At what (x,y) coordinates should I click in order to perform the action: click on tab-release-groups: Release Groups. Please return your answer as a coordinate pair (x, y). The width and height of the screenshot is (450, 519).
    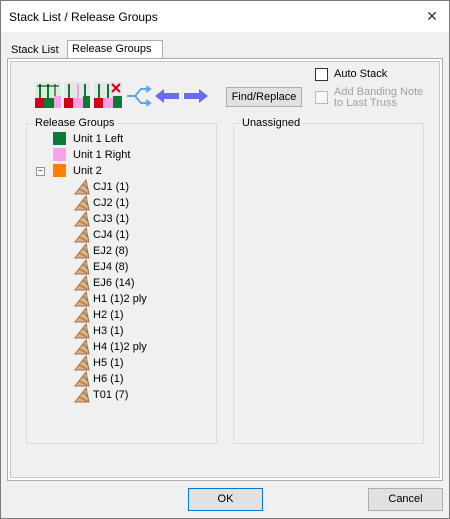
    Looking at the image, I should click on (115, 50).